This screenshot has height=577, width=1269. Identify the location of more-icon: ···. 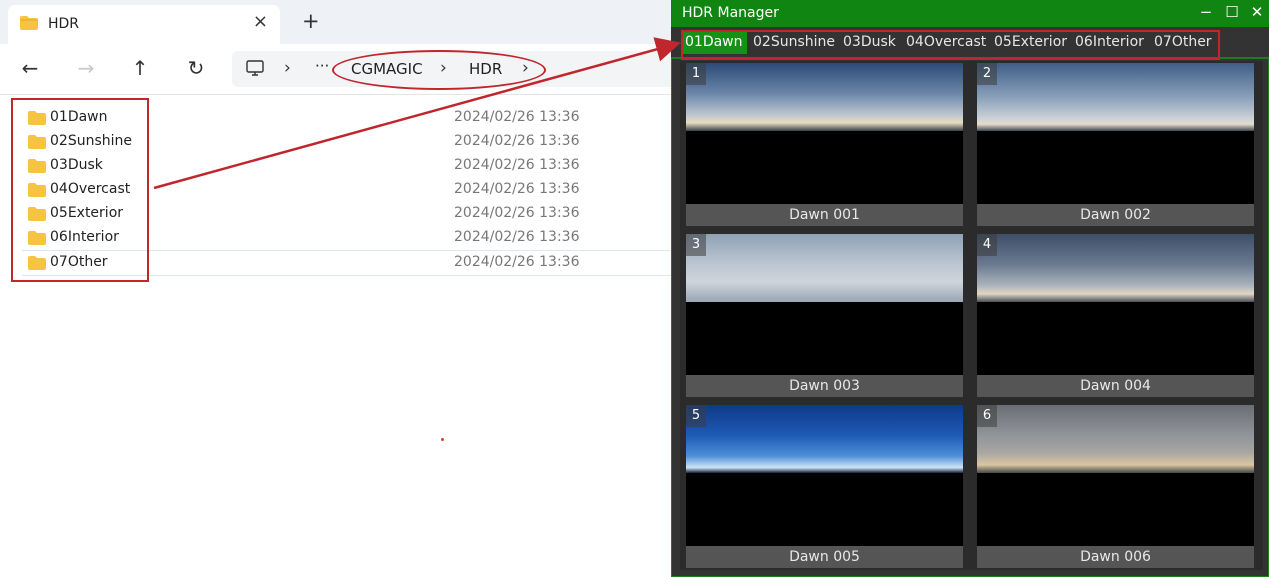
(322, 66).